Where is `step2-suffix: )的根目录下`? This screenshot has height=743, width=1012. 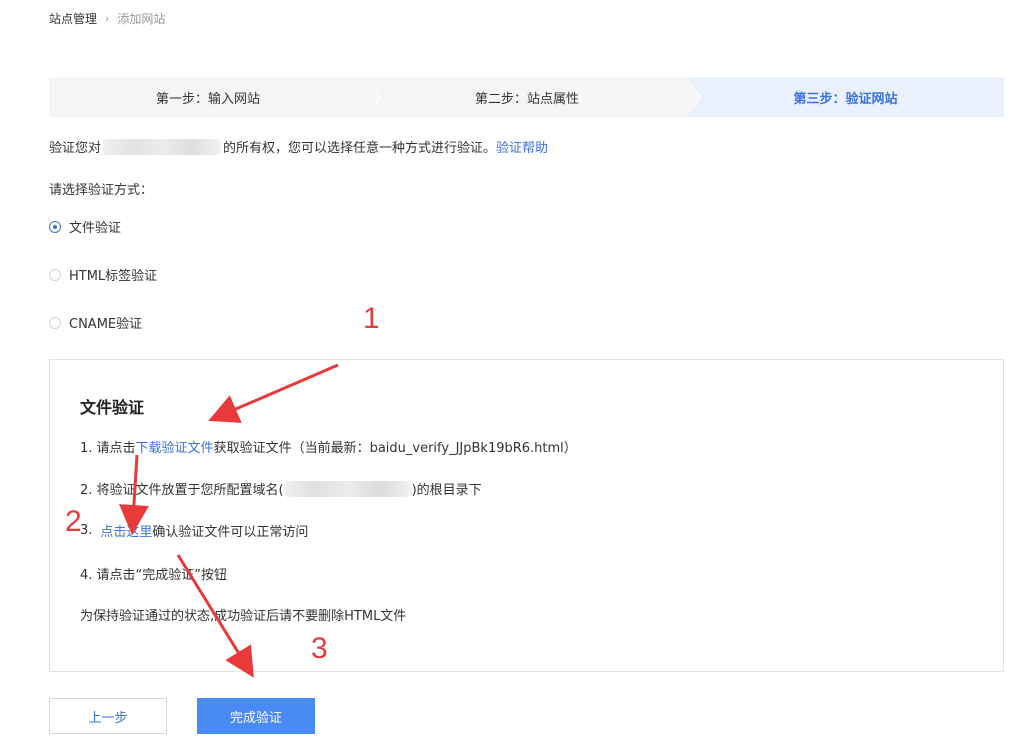 step2-suffix: )的根目录下 is located at coordinates (446, 490).